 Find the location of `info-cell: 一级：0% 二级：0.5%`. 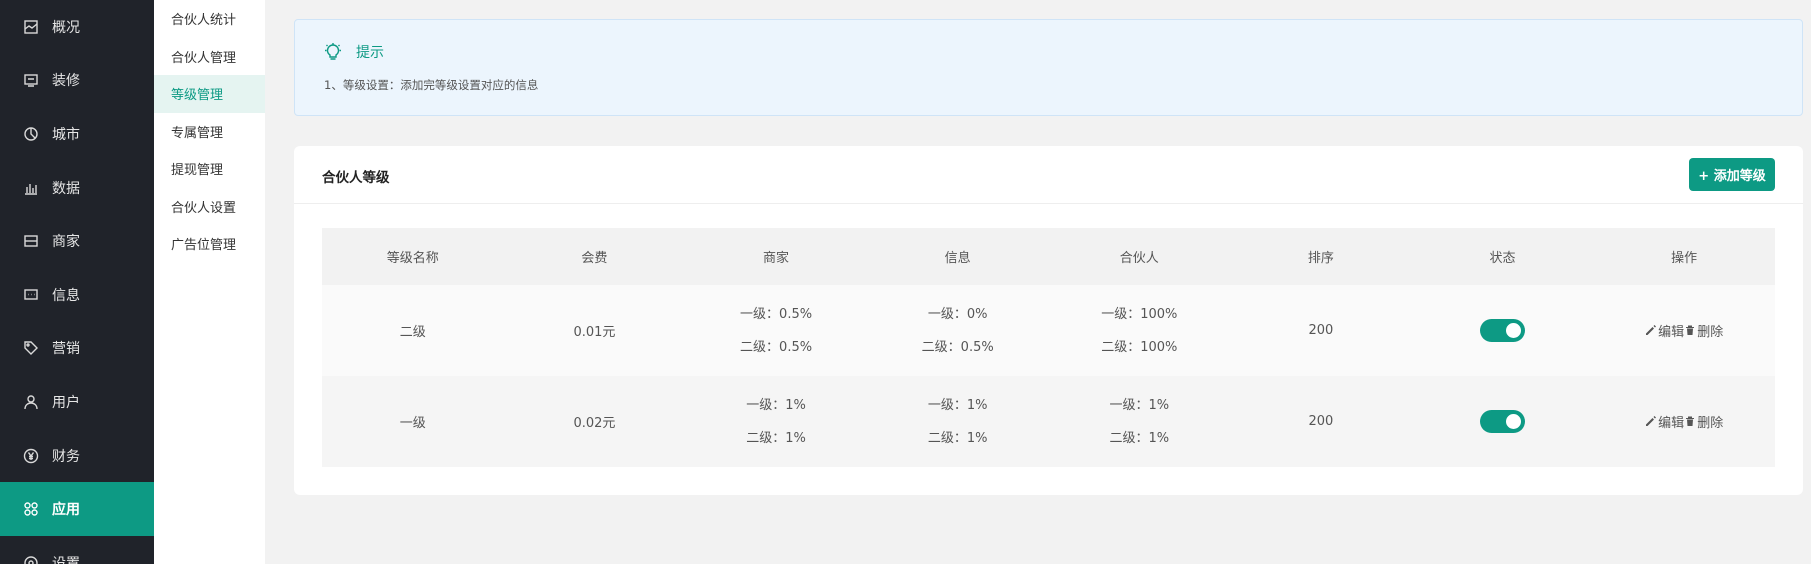

info-cell: 一级：0% 二级：0.5% is located at coordinates (957, 330).